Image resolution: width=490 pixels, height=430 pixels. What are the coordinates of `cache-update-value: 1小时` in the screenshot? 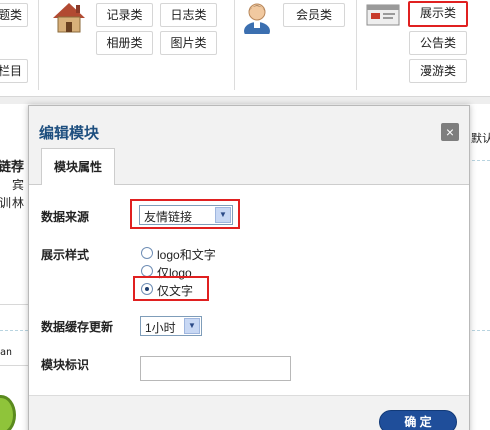 It's located at (160, 328).